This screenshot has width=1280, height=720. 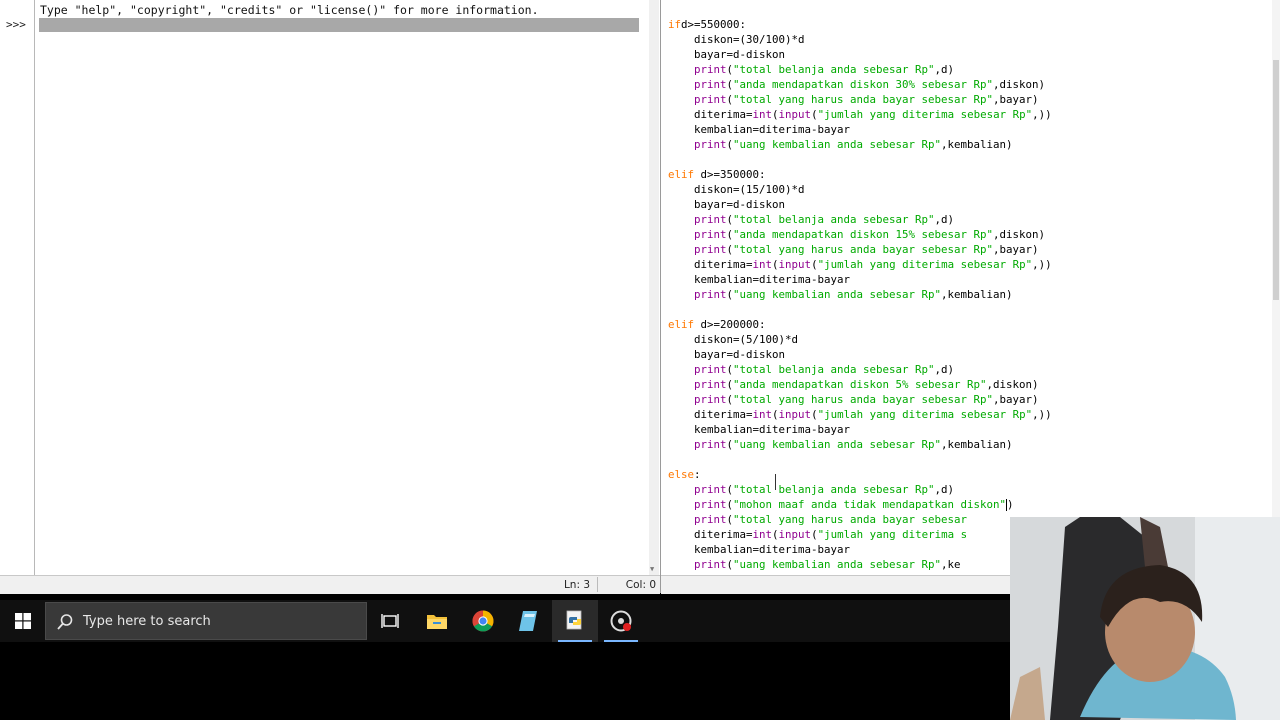 I want to click on webcam-video-frame, so click(x=1145, y=618).